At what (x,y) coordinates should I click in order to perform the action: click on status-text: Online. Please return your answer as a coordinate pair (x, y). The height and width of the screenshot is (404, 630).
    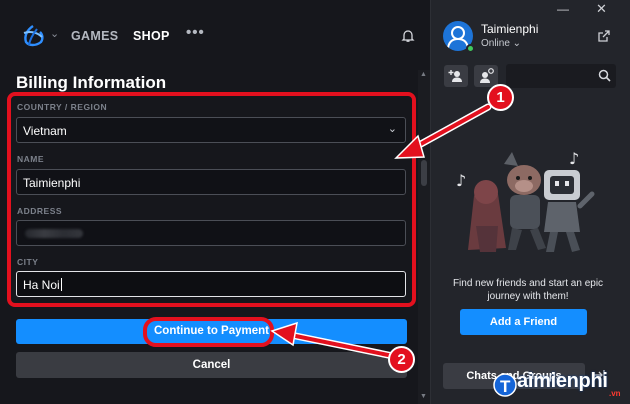
    Looking at the image, I should click on (495, 43).